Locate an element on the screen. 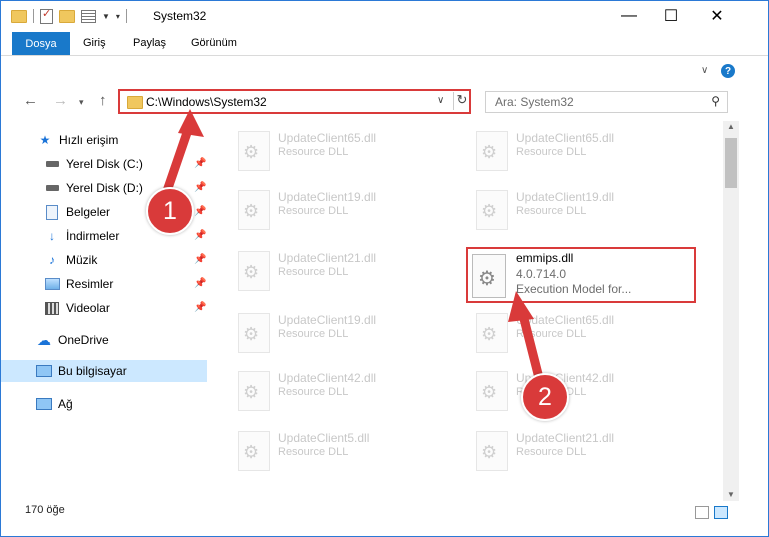  back-arrow-icon: ← is located at coordinates (30, 100).